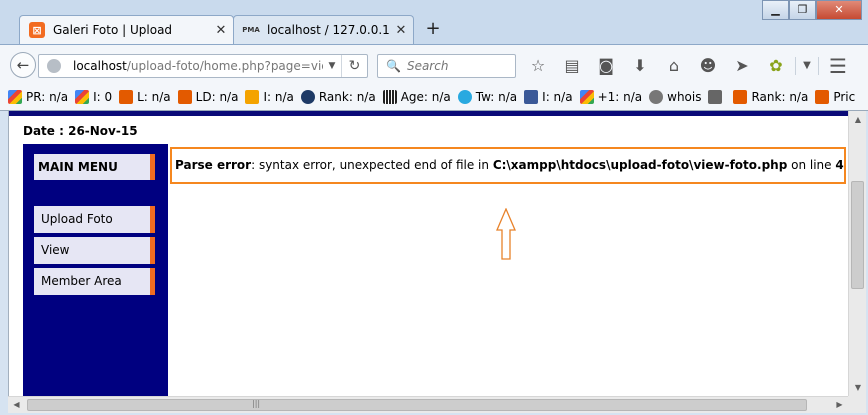 Image resolution: width=868 pixels, height=415 pixels. Describe the element at coordinates (94, 219) in the screenshot. I see `menu-item-upload-foto: Upload Foto` at that location.